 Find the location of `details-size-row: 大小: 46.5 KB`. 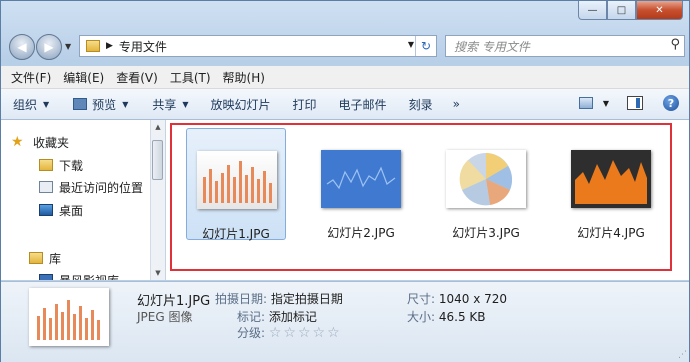

details-size-row: 大小: 46.5 KB is located at coordinates (446, 316).